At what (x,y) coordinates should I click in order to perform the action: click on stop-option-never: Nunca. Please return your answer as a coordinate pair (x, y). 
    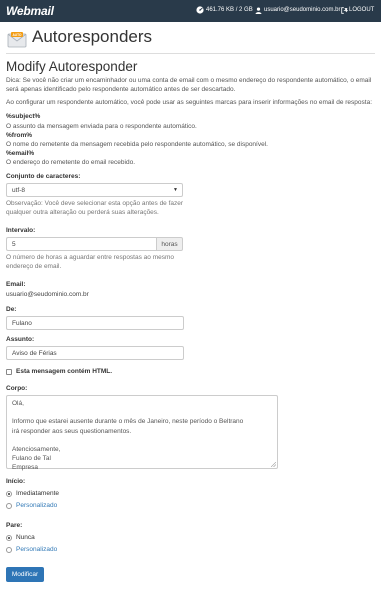
    Looking at the image, I should click on (31, 537).